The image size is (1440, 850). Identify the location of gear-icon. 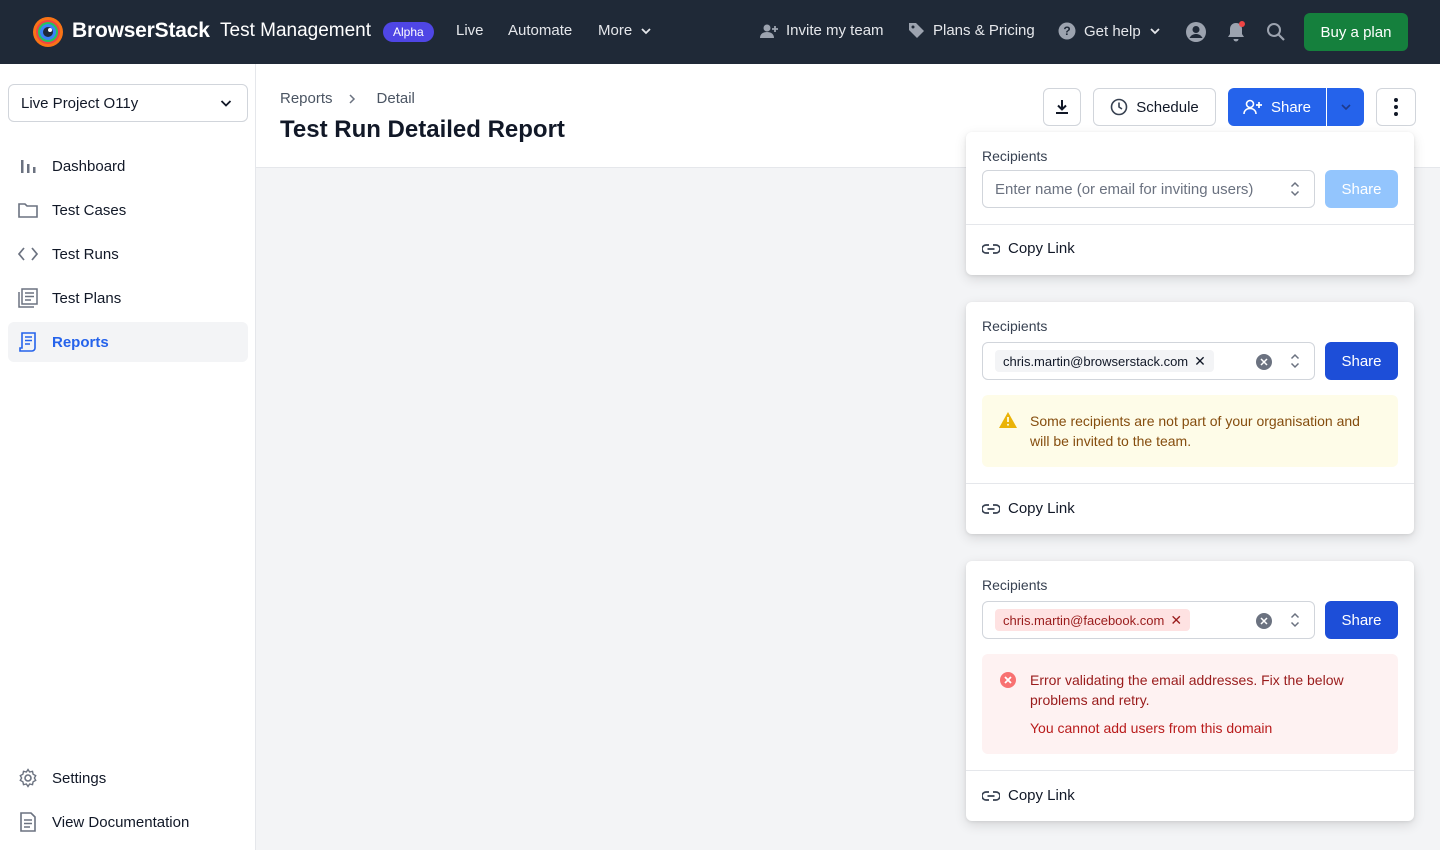
(28, 778).